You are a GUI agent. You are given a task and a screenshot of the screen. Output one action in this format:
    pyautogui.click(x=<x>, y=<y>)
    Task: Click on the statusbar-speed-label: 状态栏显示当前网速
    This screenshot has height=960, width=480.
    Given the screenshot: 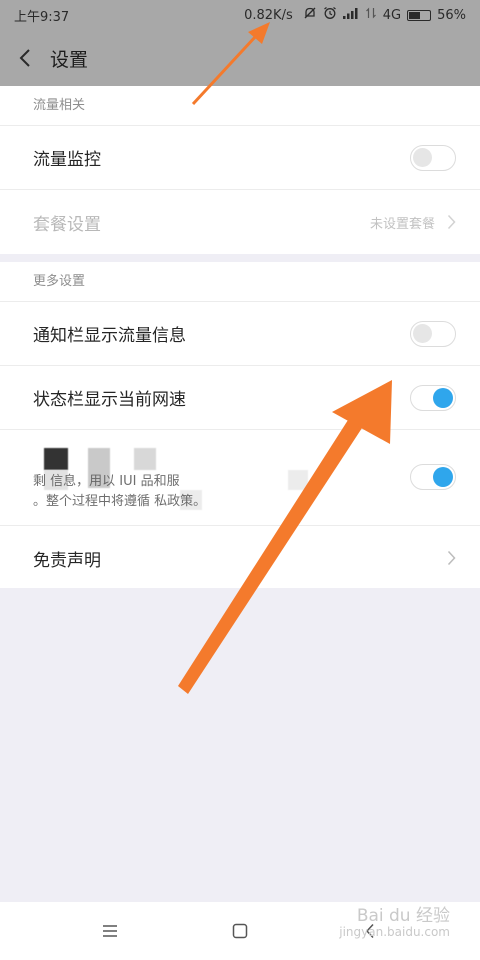 What is the action you would take?
    pyautogui.click(x=109, y=400)
    